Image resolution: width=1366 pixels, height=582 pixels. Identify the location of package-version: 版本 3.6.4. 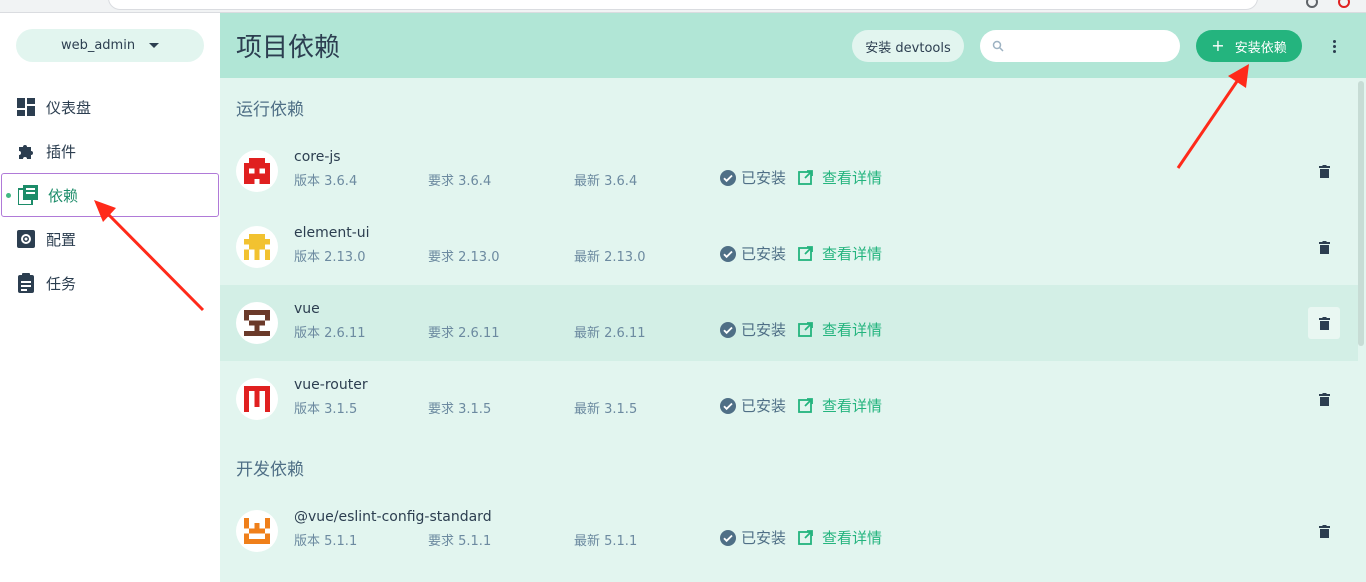
(326, 181).